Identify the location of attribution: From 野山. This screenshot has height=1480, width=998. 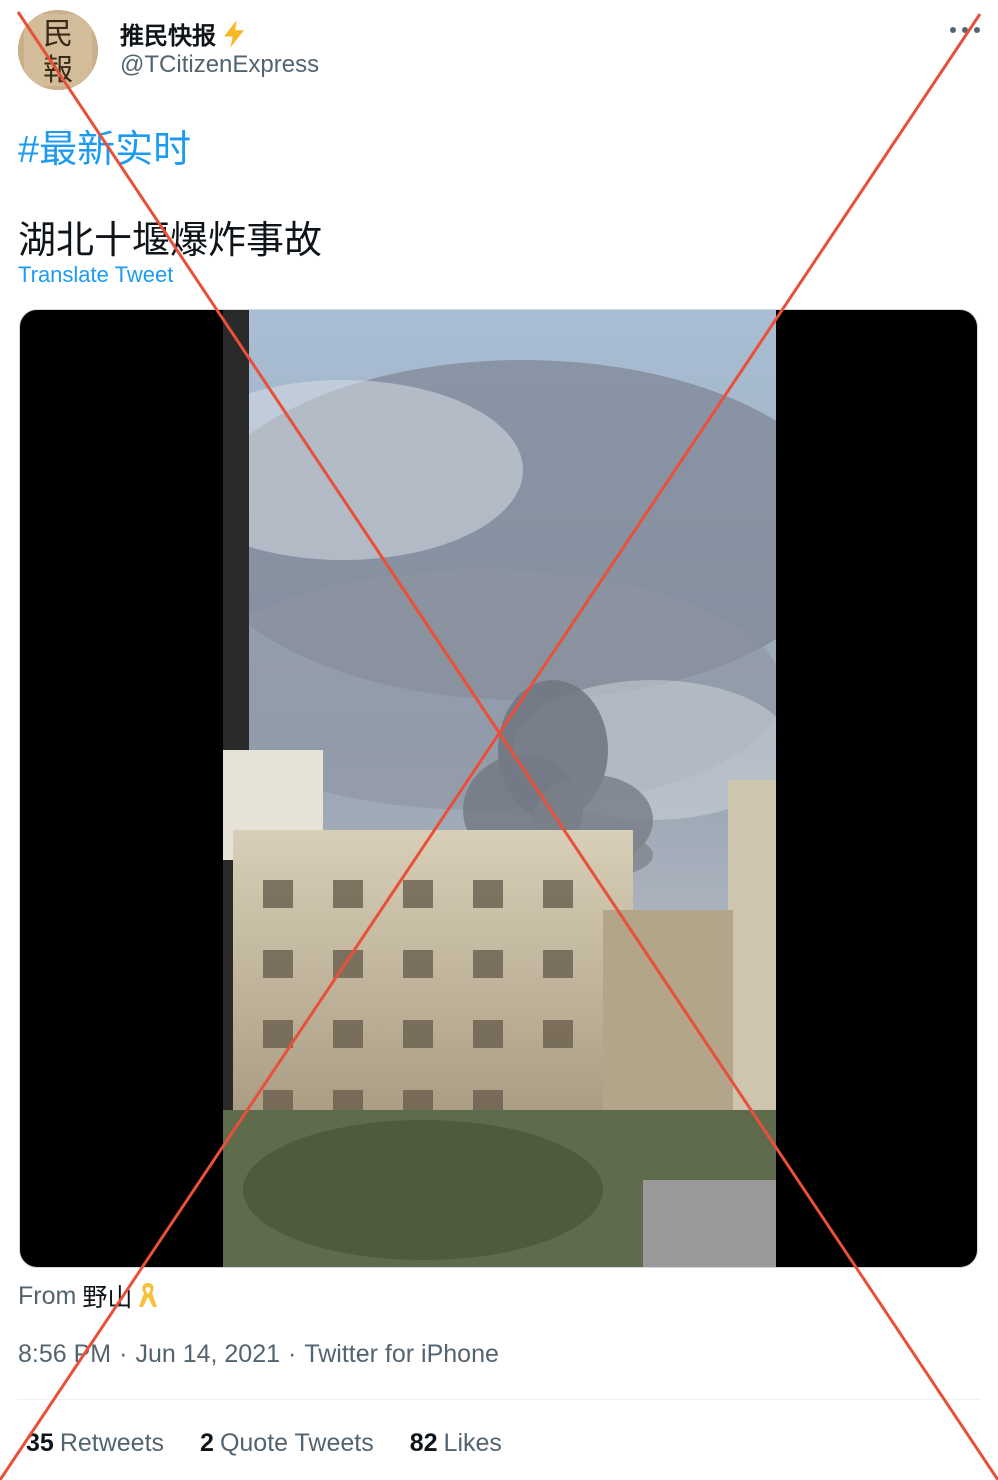
(89, 1296).